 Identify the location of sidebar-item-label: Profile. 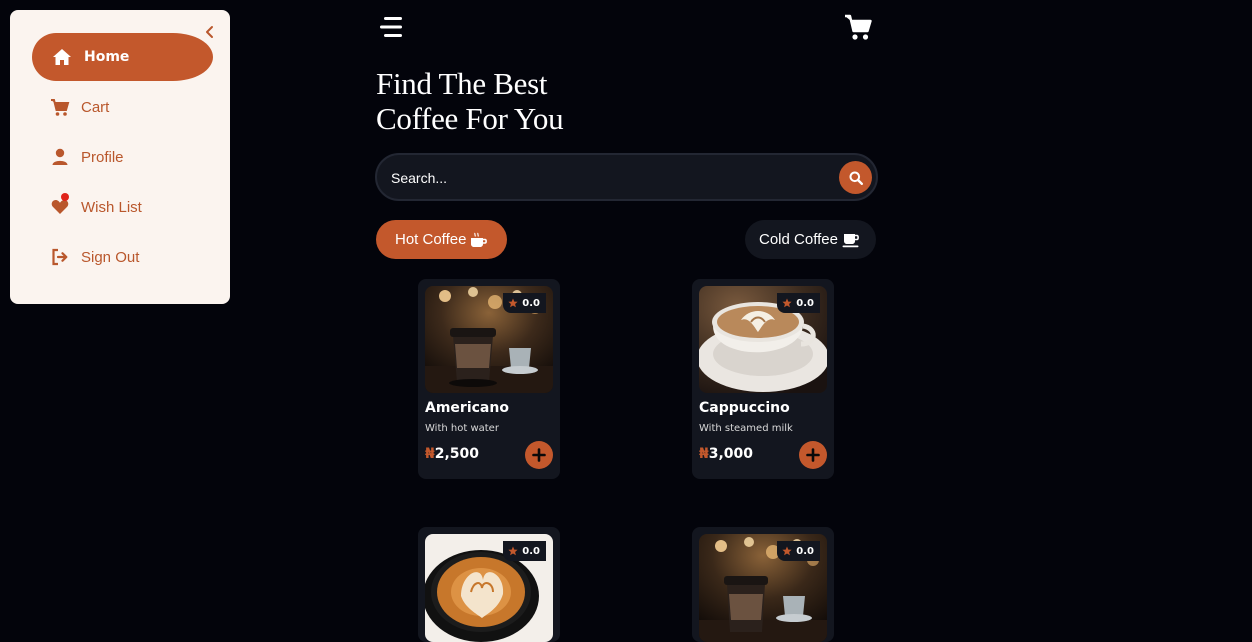
(102, 157).